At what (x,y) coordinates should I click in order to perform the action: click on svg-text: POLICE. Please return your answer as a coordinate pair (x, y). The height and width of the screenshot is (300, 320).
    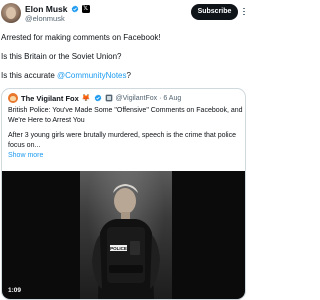
    Looking at the image, I should click on (118, 248).